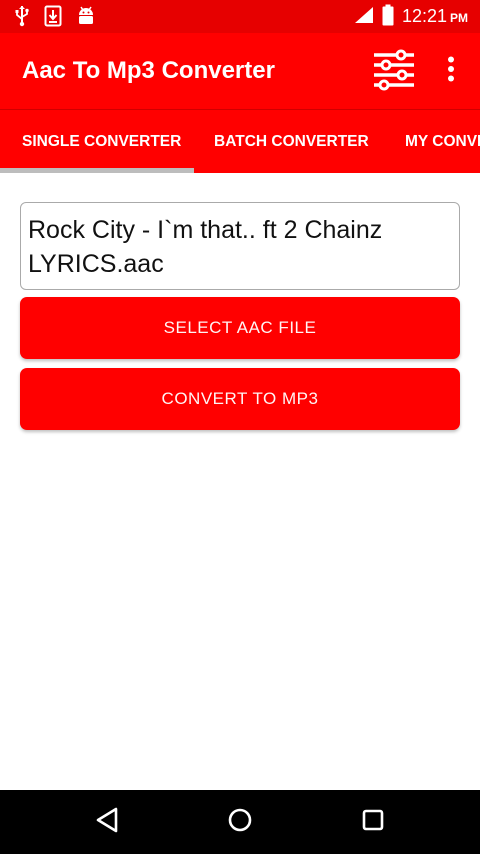  What do you see at coordinates (101, 141) in the screenshot?
I see `tab-single-converter: SINGLE CONVERTER` at bounding box center [101, 141].